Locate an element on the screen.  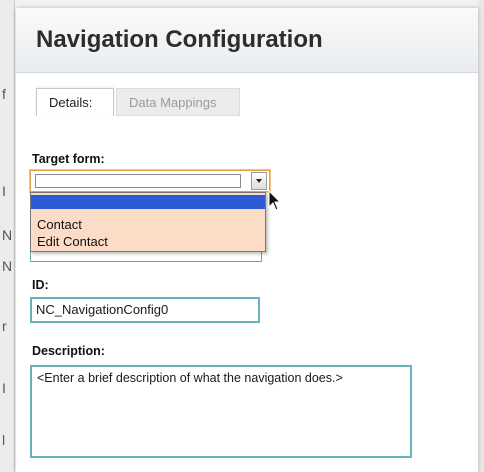
dropdown-arrow-button is located at coordinates (259, 181).